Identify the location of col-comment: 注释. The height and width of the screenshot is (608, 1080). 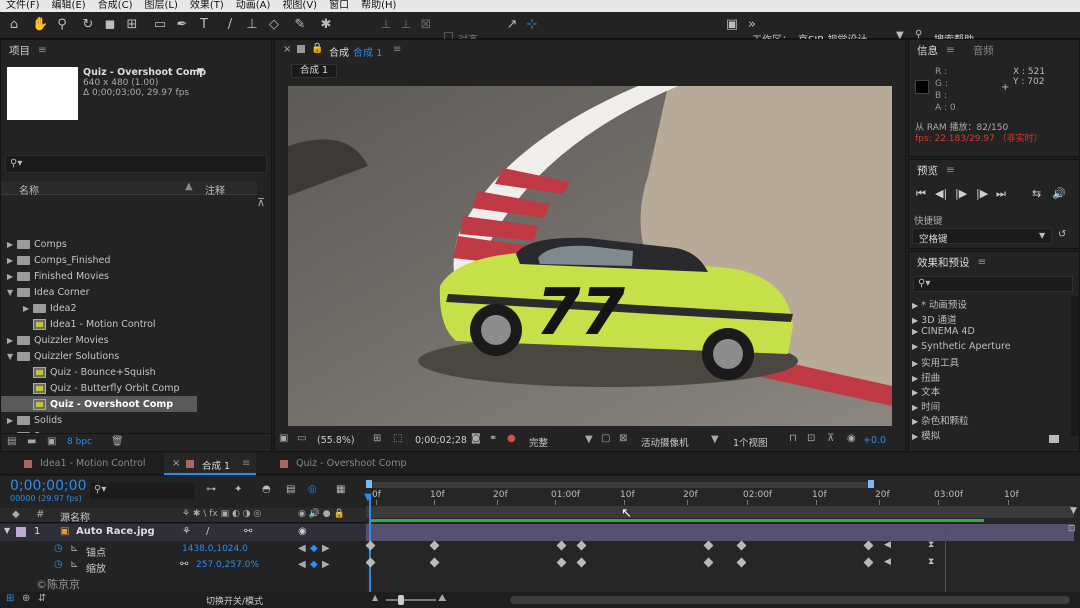
(215, 189).